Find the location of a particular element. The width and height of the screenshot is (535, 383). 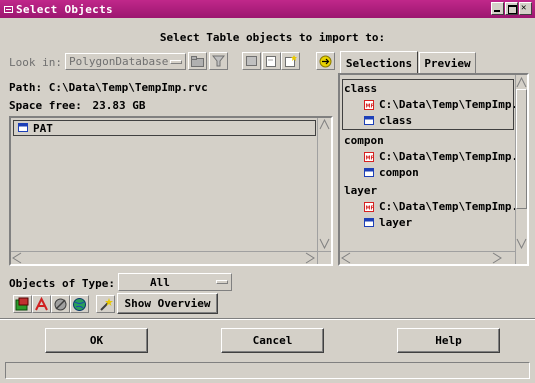

add-selection-button is located at coordinates (325, 61).